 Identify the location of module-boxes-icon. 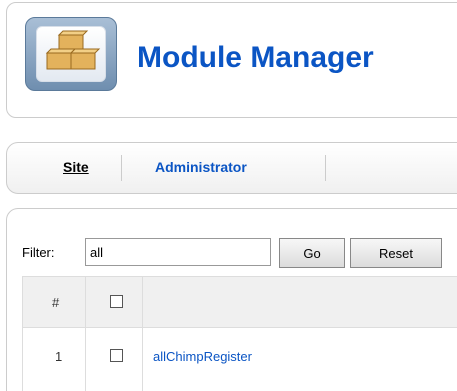
(71, 54).